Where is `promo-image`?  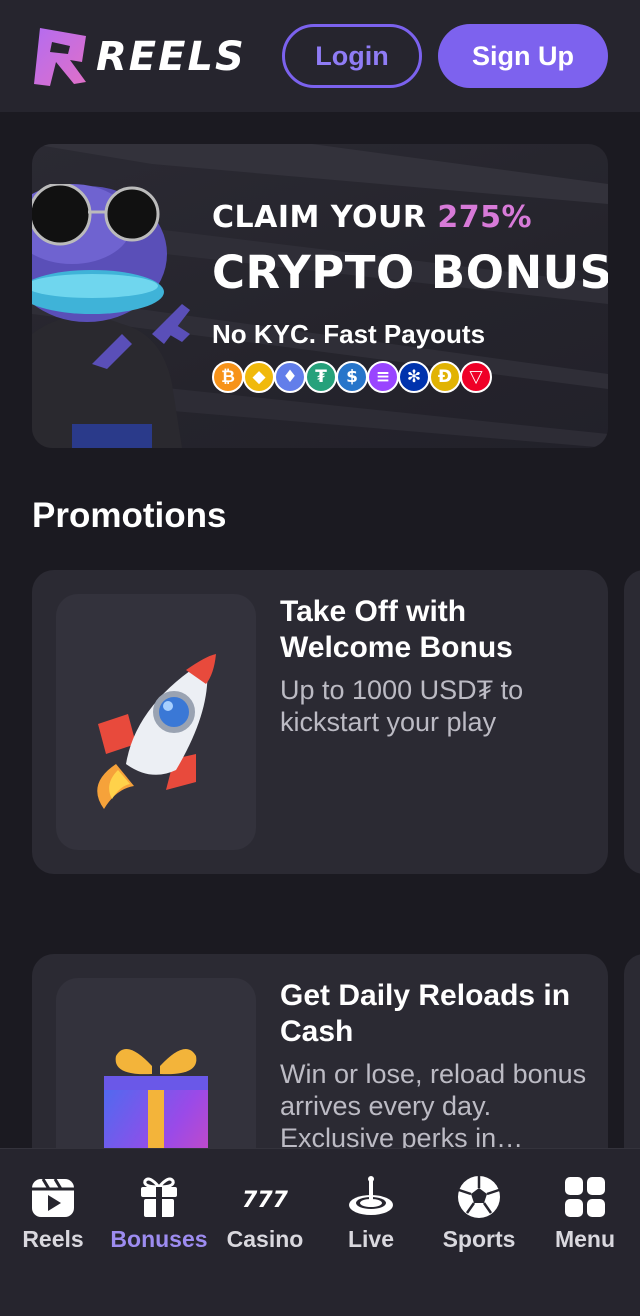 promo-image is located at coordinates (156, 722).